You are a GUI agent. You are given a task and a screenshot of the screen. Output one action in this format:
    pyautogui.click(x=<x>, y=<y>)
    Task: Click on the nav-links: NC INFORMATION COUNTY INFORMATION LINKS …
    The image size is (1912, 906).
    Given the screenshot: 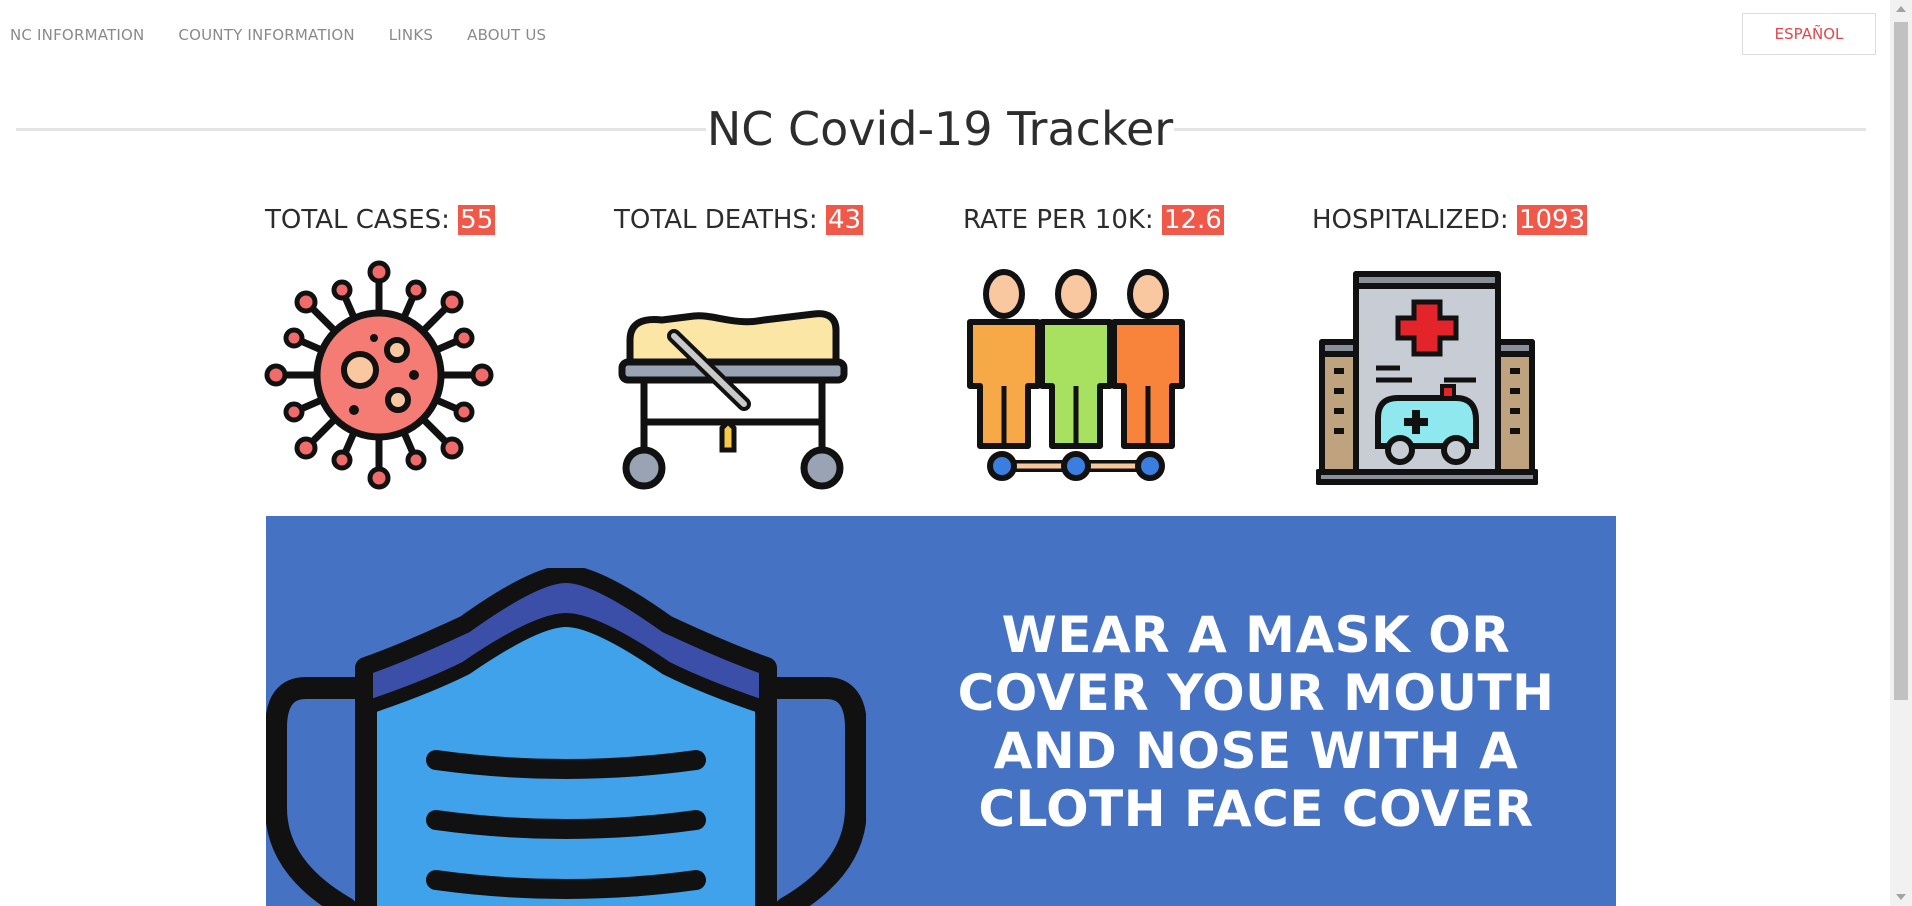 What is the action you would take?
    pyautogui.click(x=278, y=35)
    